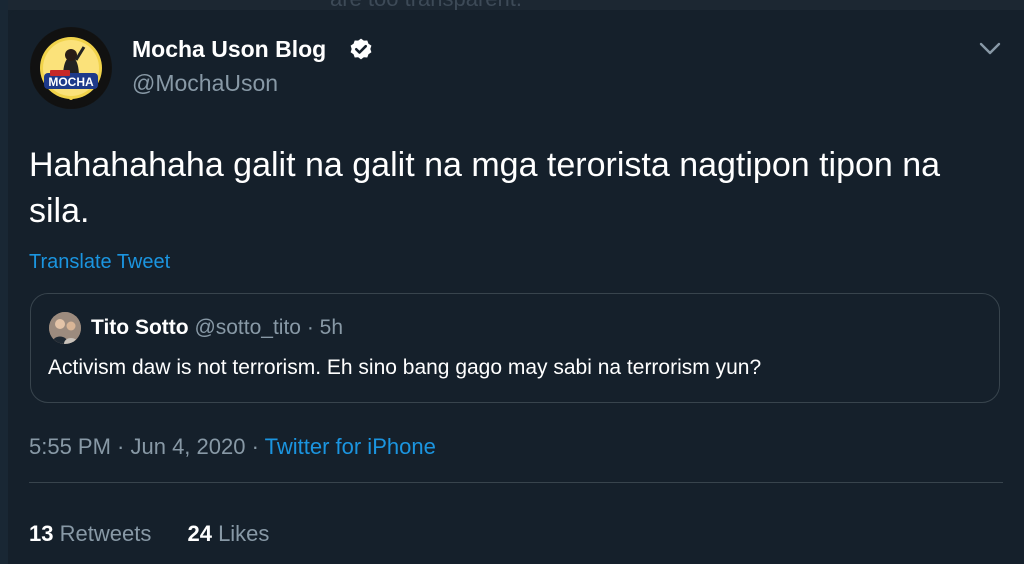 The height and width of the screenshot is (564, 1024). What do you see at coordinates (244, 533) in the screenshot?
I see `likes-label: Likes` at bounding box center [244, 533].